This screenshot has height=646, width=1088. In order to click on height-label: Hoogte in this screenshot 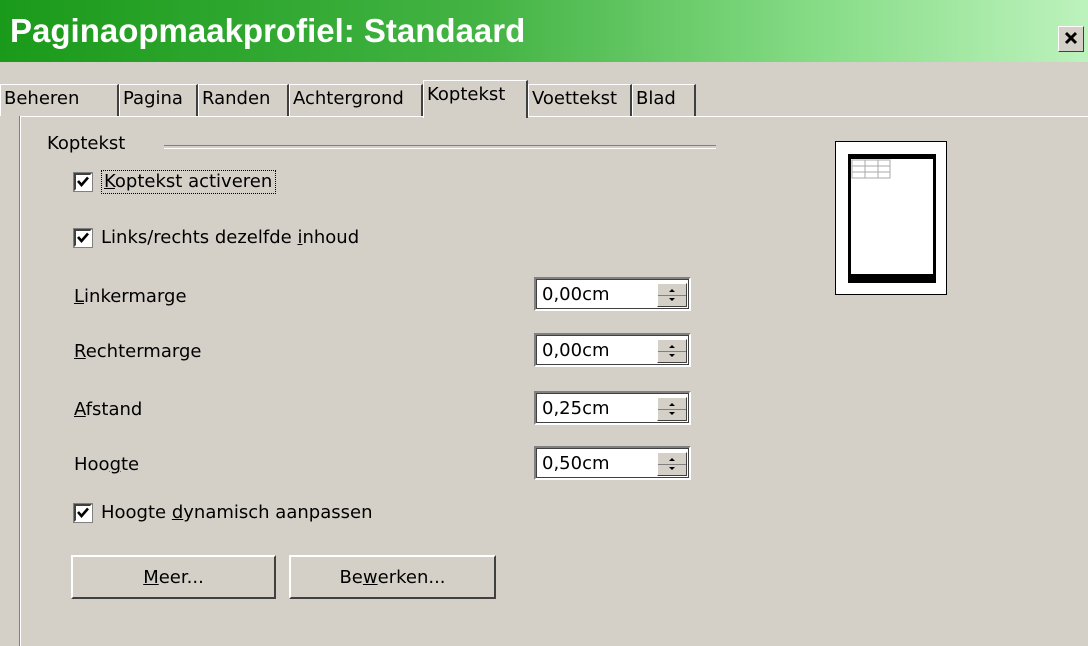, I will do `click(107, 464)`.